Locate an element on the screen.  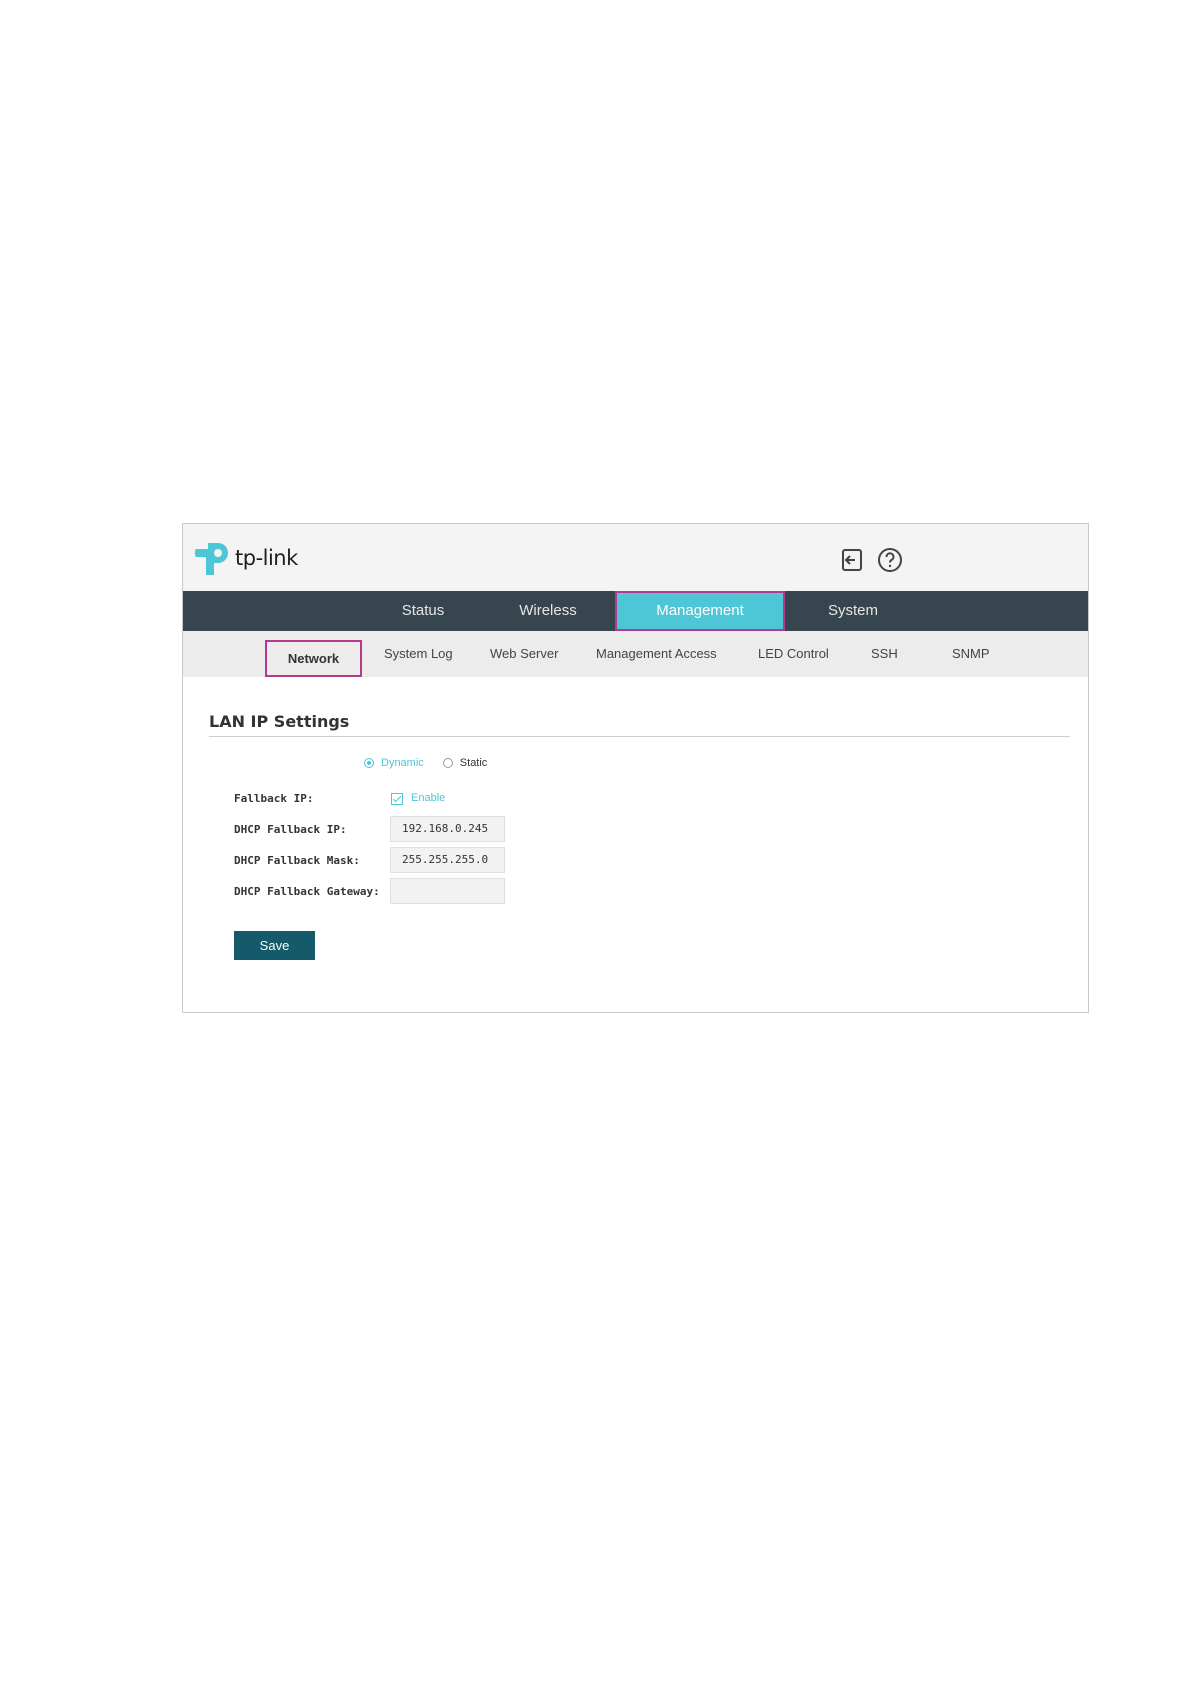
logout-icon is located at coordinates (852, 560).